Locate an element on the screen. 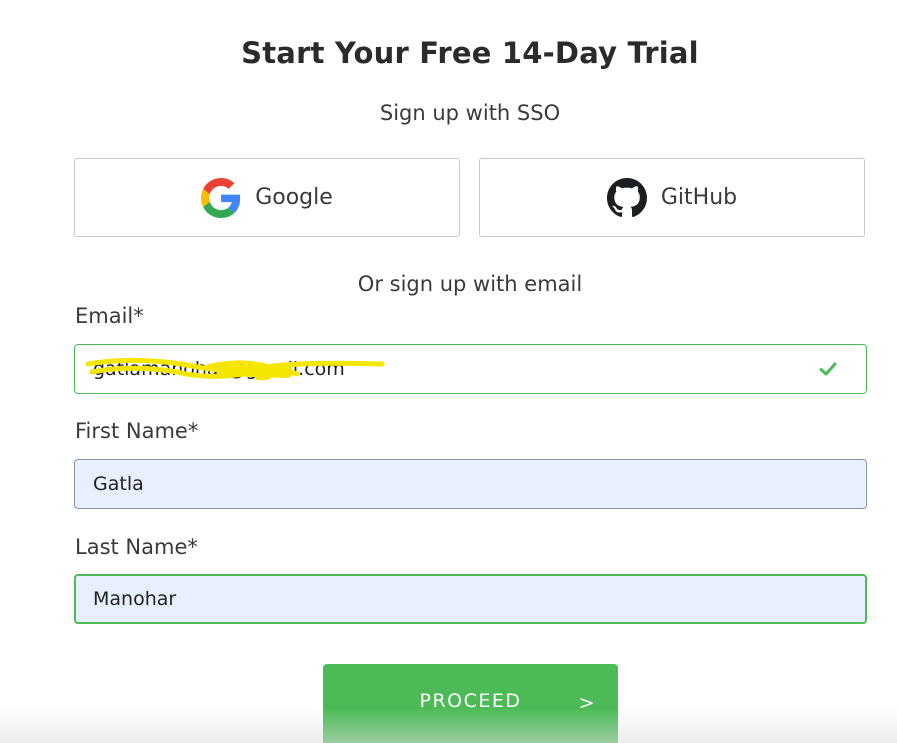 This screenshot has width=897, height=743. last-name-label: Last Name* is located at coordinates (136, 547).